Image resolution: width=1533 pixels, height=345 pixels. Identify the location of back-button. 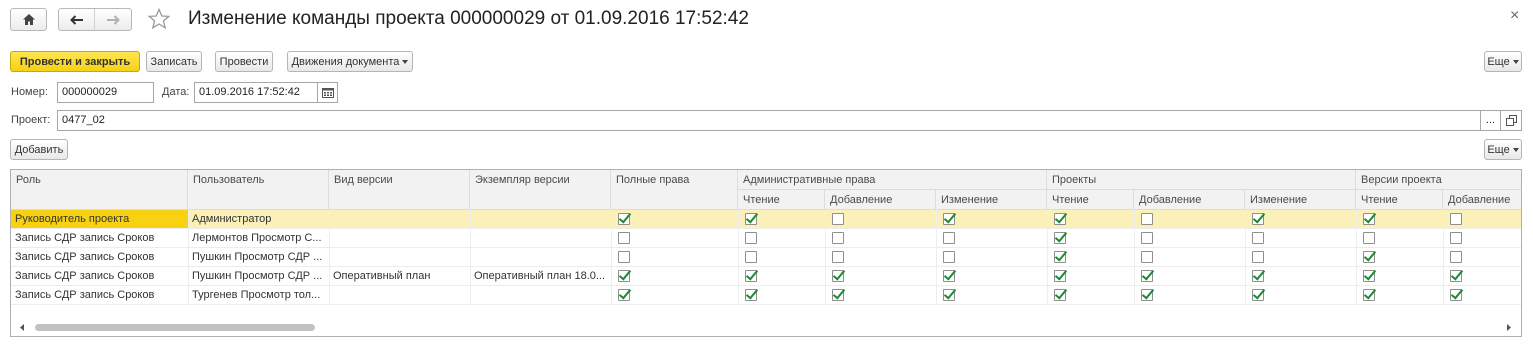
(77, 19).